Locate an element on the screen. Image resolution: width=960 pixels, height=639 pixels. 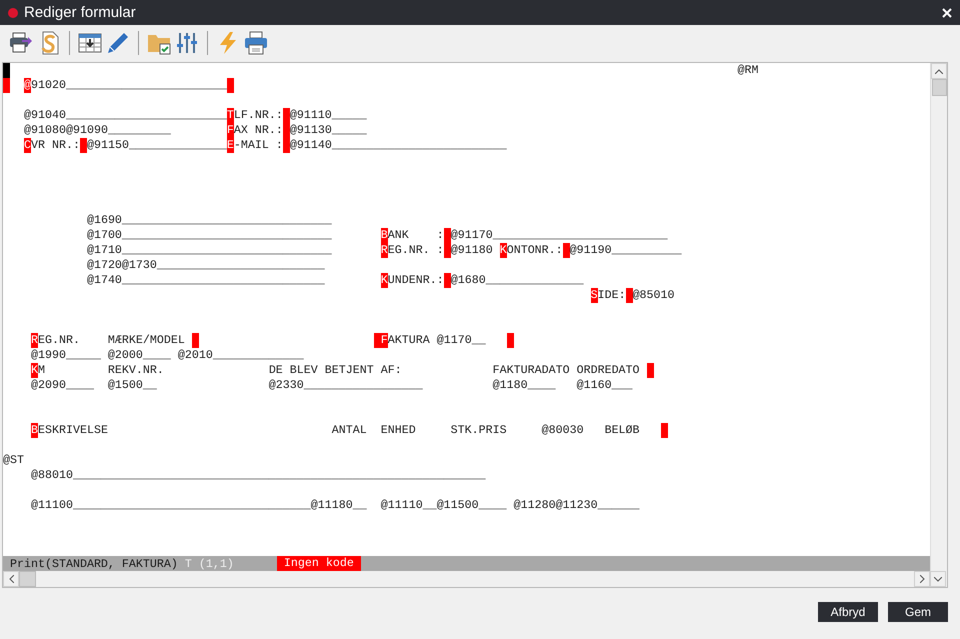
code-text: @88010___________________________________________________________ is located at coordinates (258, 475).